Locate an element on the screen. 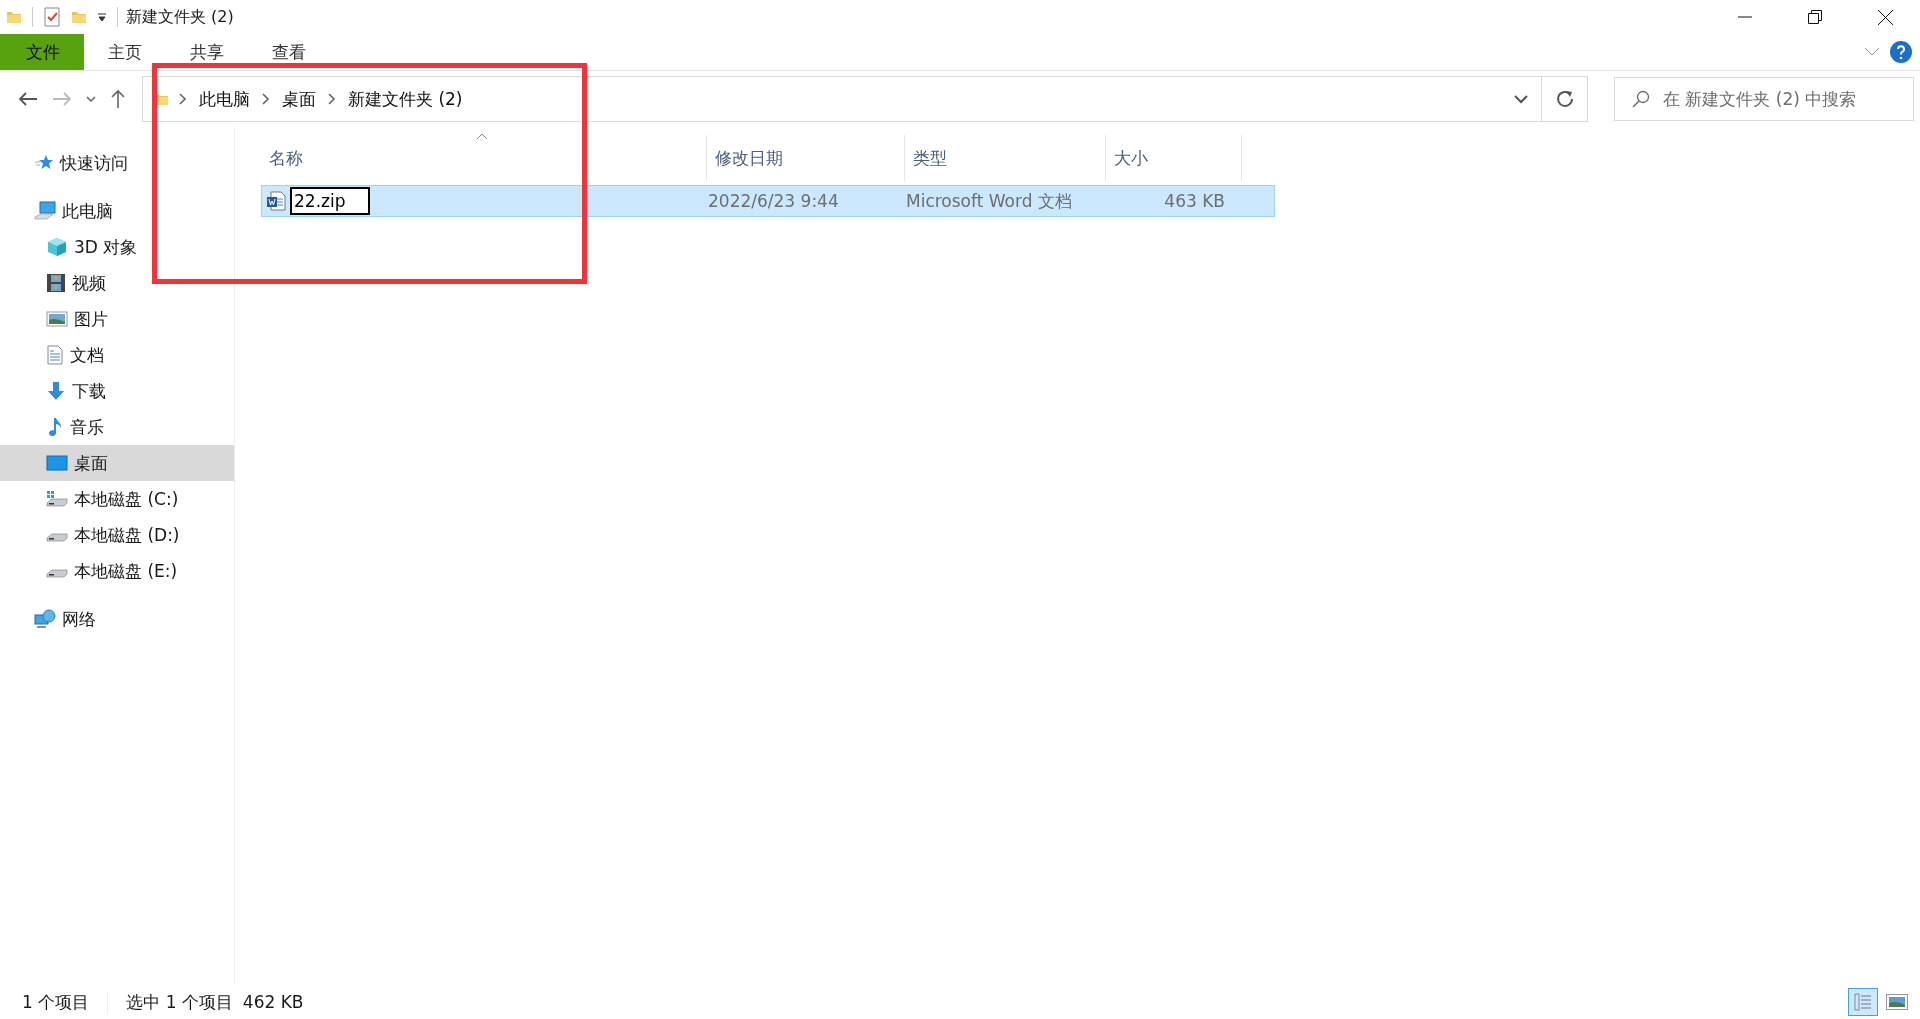 Image resolution: width=1920 pixels, height=1019 pixels. nav-item: 快速访问 is located at coordinates (117, 163).